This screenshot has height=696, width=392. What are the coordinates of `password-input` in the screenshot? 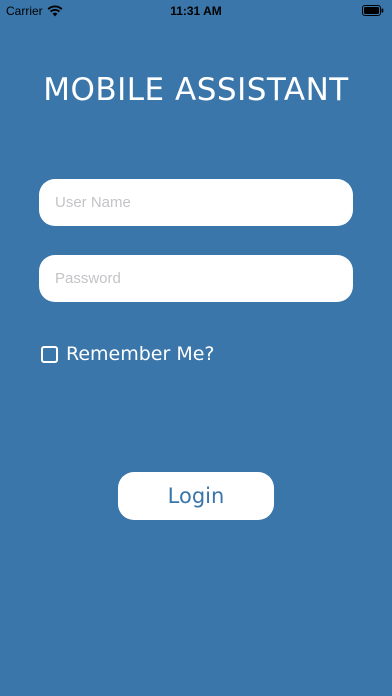 It's located at (196, 278).